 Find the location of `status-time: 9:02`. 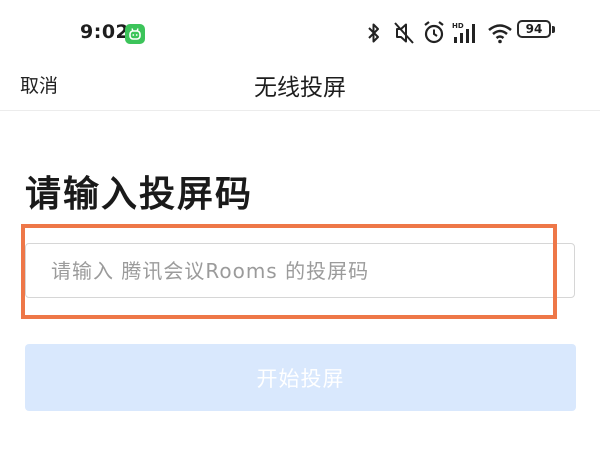

status-time: 9:02 is located at coordinates (105, 32).